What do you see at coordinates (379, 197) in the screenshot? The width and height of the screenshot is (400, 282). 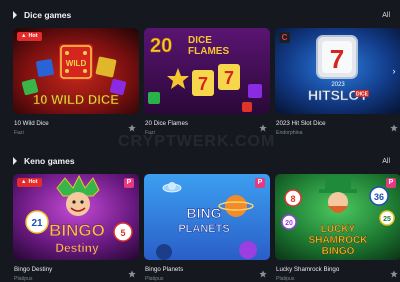 I see `art-ball-number: 36` at bounding box center [379, 197].